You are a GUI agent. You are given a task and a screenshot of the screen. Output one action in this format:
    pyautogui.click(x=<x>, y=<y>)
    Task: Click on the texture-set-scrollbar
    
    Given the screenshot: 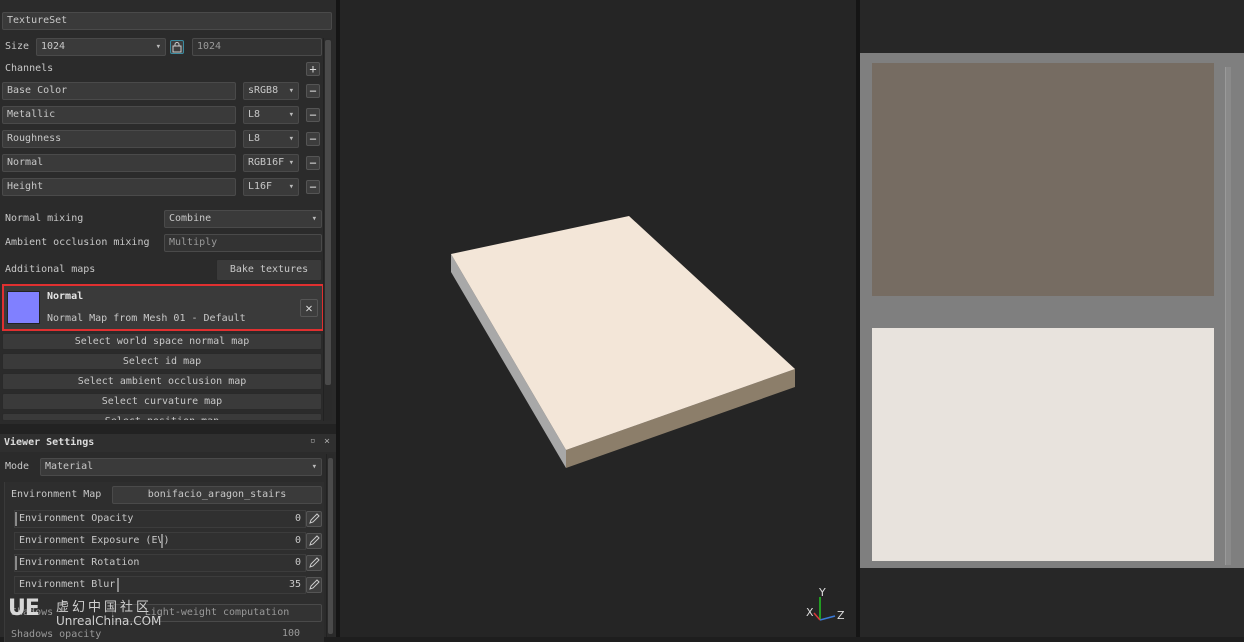 What is the action you would take?
    pyautogui.click(x=327, y=229)
    